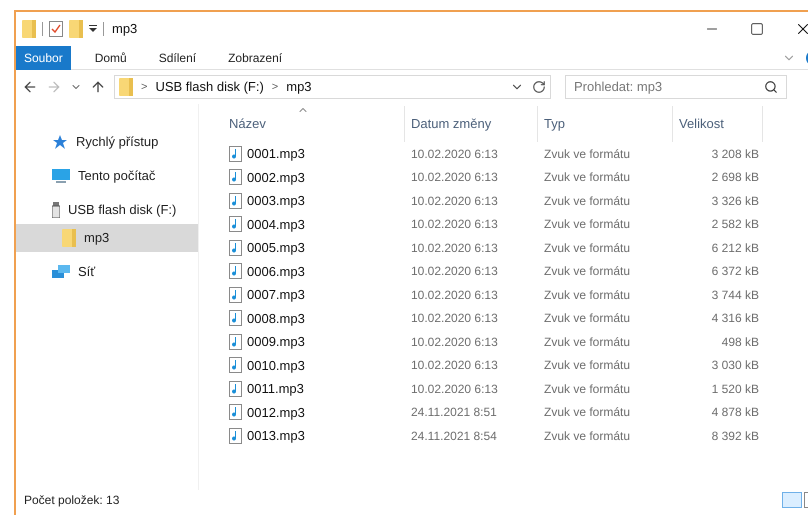  Describe the element at coordinates (276, 154) in the screenshot. I see `file-name: 0001.mp3` at that location.